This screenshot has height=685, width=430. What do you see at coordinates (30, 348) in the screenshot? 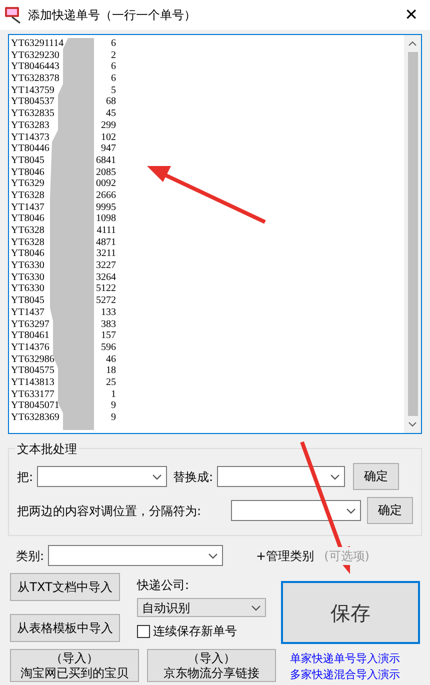
I see `tracking-number-start: YT14376` at bounding box center [30, 348].